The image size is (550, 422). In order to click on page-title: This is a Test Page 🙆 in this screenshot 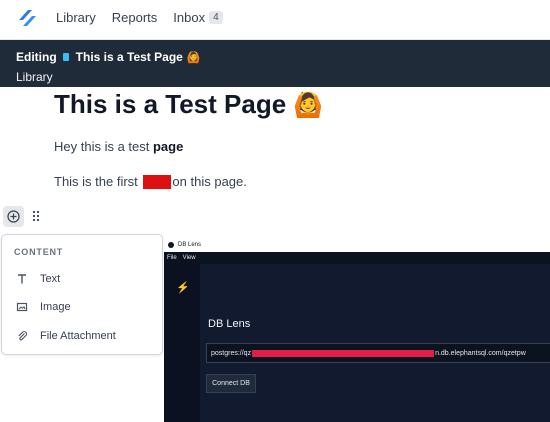, I will do `click(188, 104)`.